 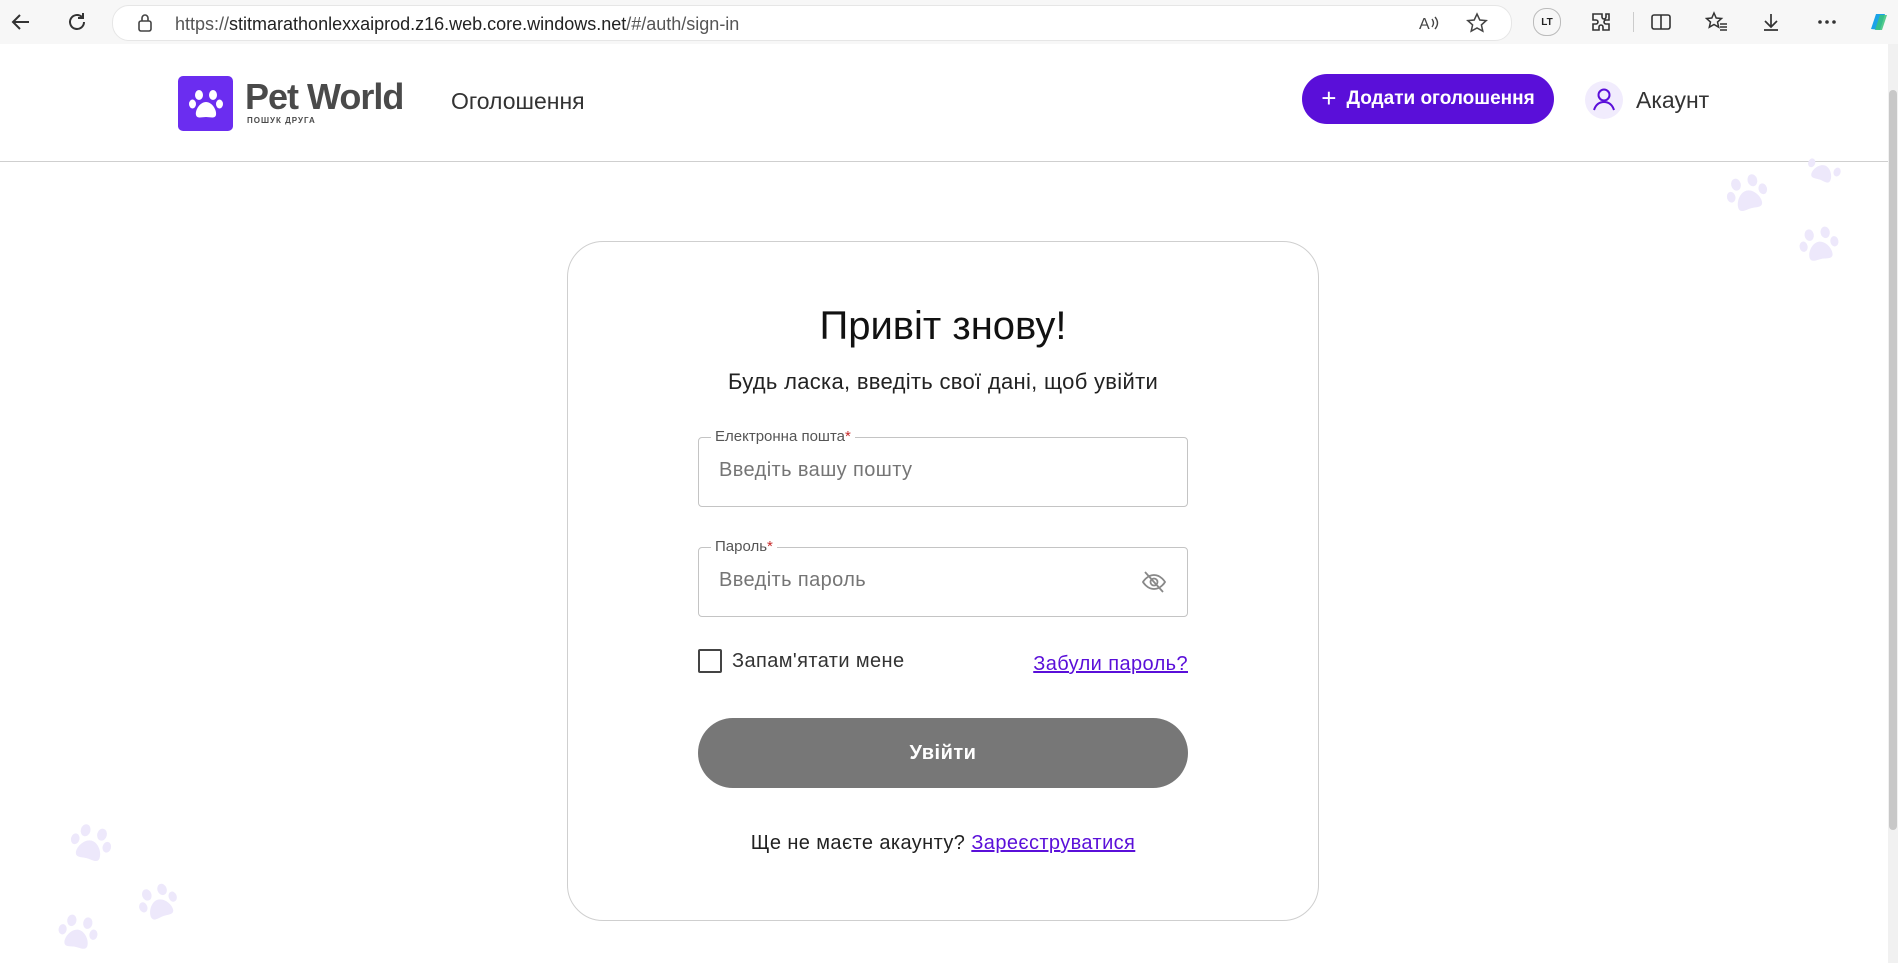 What do you see at coordinates (710, 661) in the screenshot?
I see `remember-checkbox` at bounding box center [710, 661].